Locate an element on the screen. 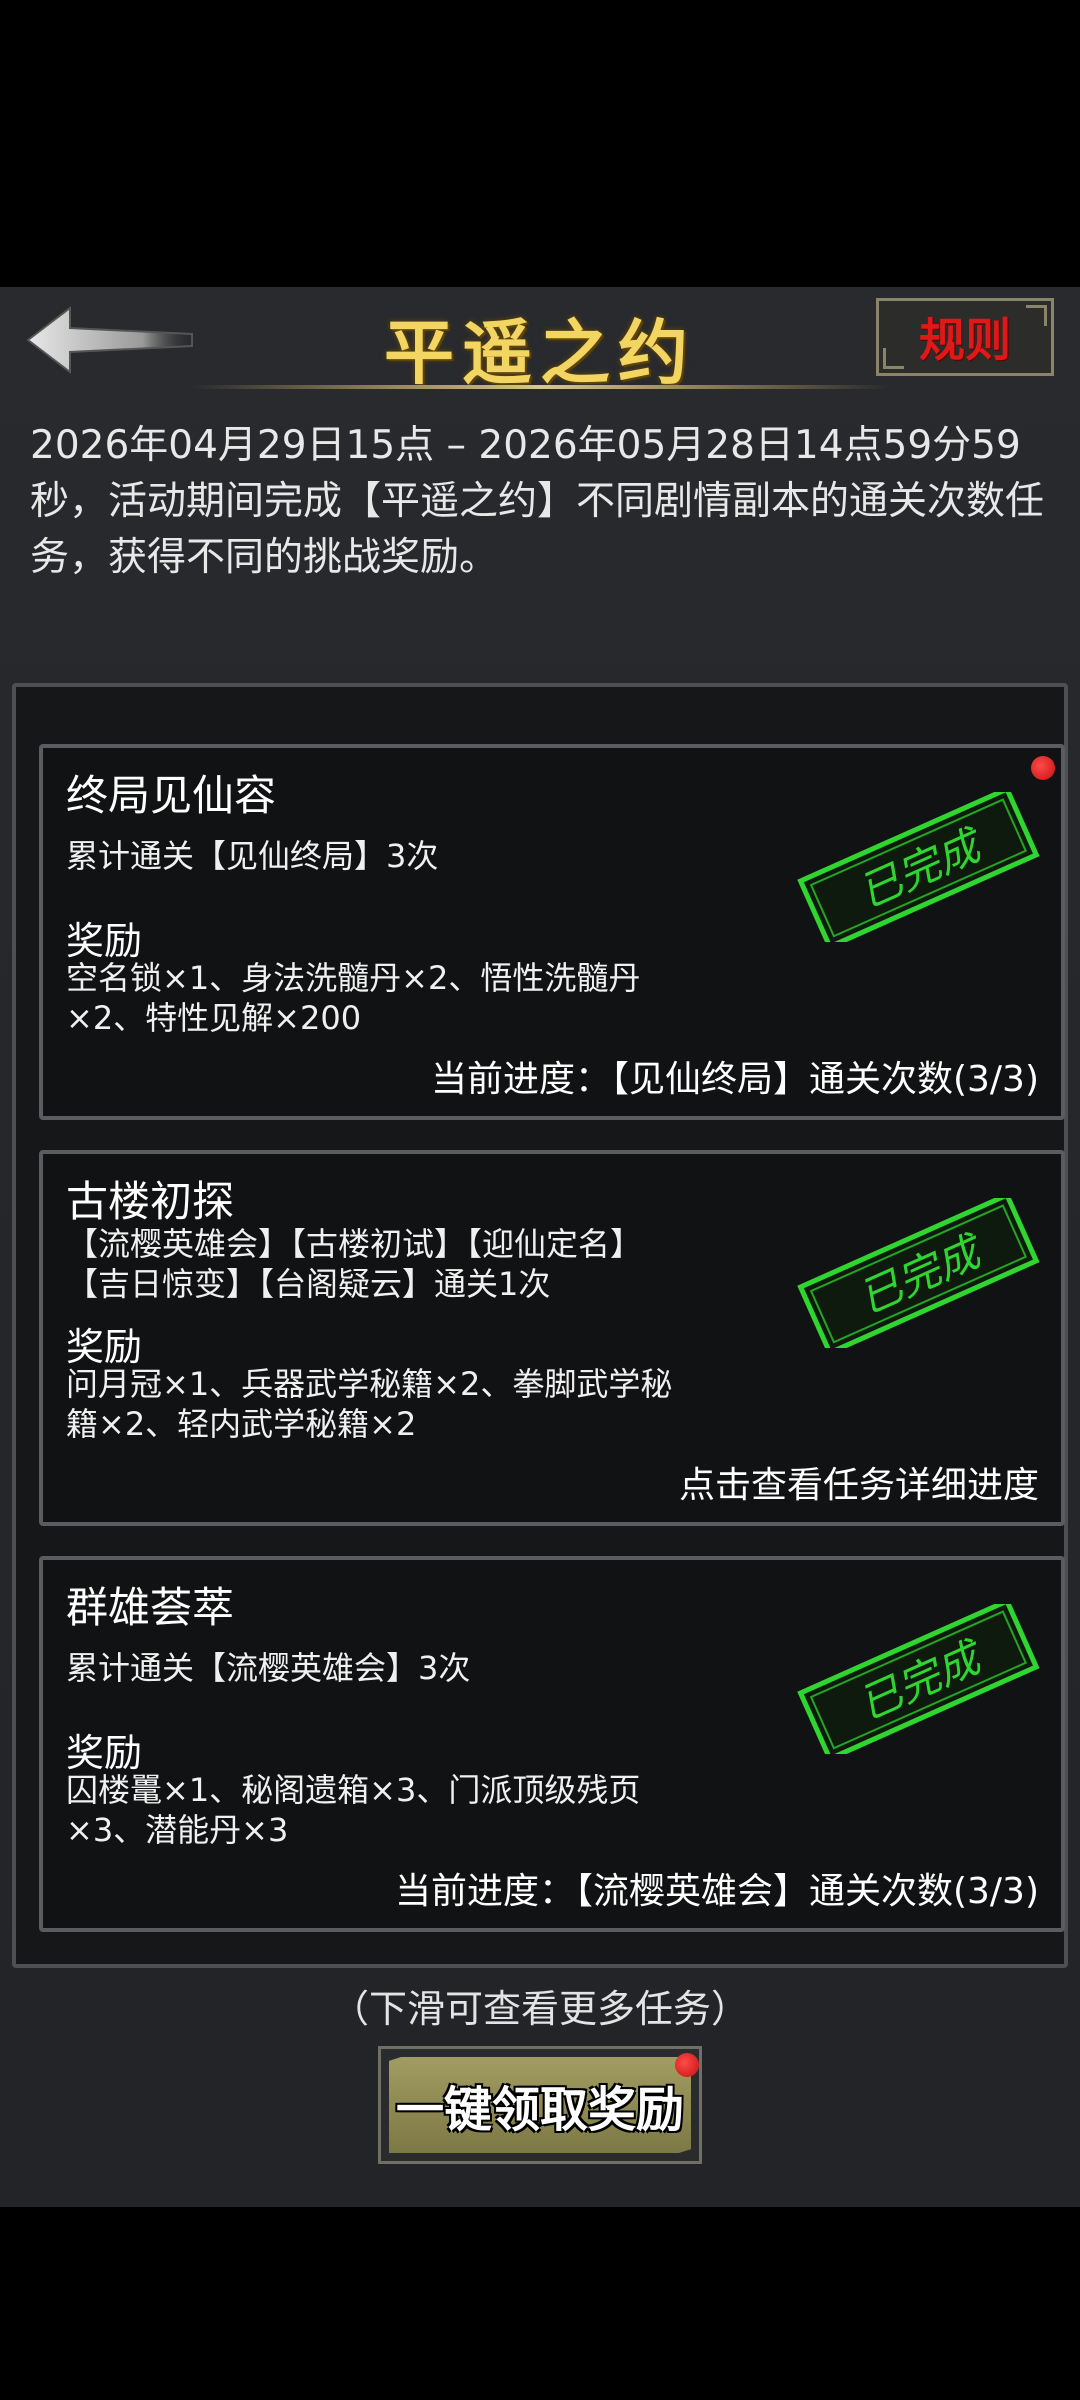 The image size is (1080, 2400). reward-list: 囚楼鼍×1、秘阁遗箱×3、门派顶级残页 ×3、潜能丹×3 is located at coordinates (386, 1810).